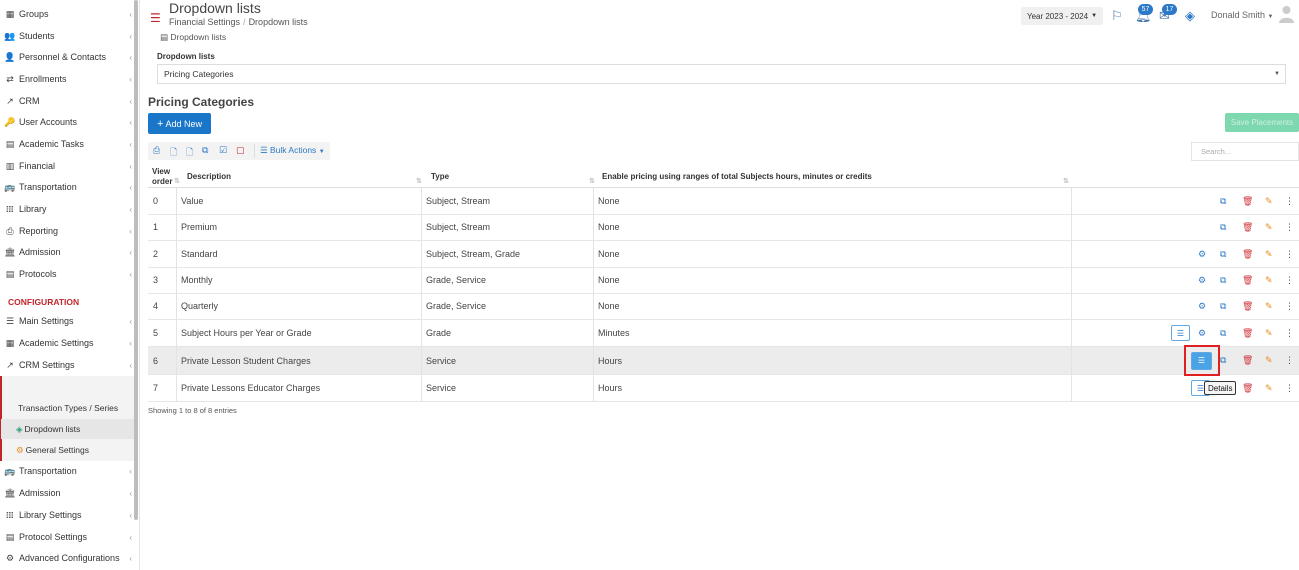  Describe the element at coordinates (67, 101) in the screenshot. I see `sidebar-item-crm: ↗ CRM ‹` at that location.